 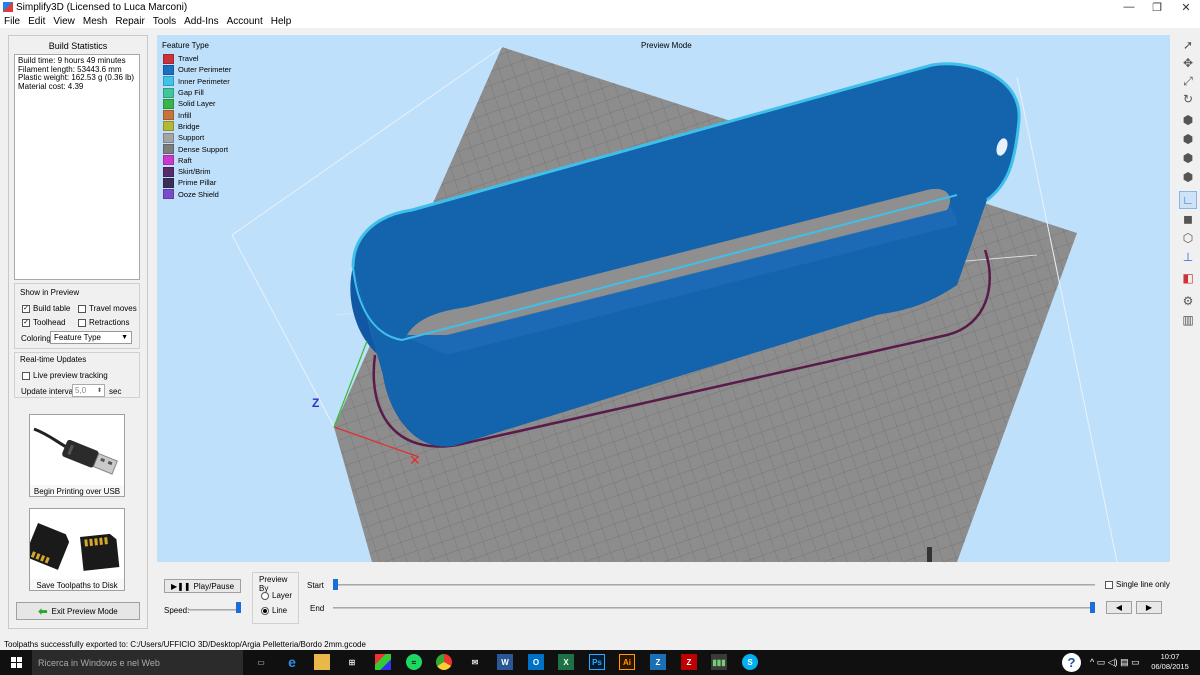 I want to click on save-toolpaths-disk-button: Save Toolpaths to Disk, so click(x=77, y=549).